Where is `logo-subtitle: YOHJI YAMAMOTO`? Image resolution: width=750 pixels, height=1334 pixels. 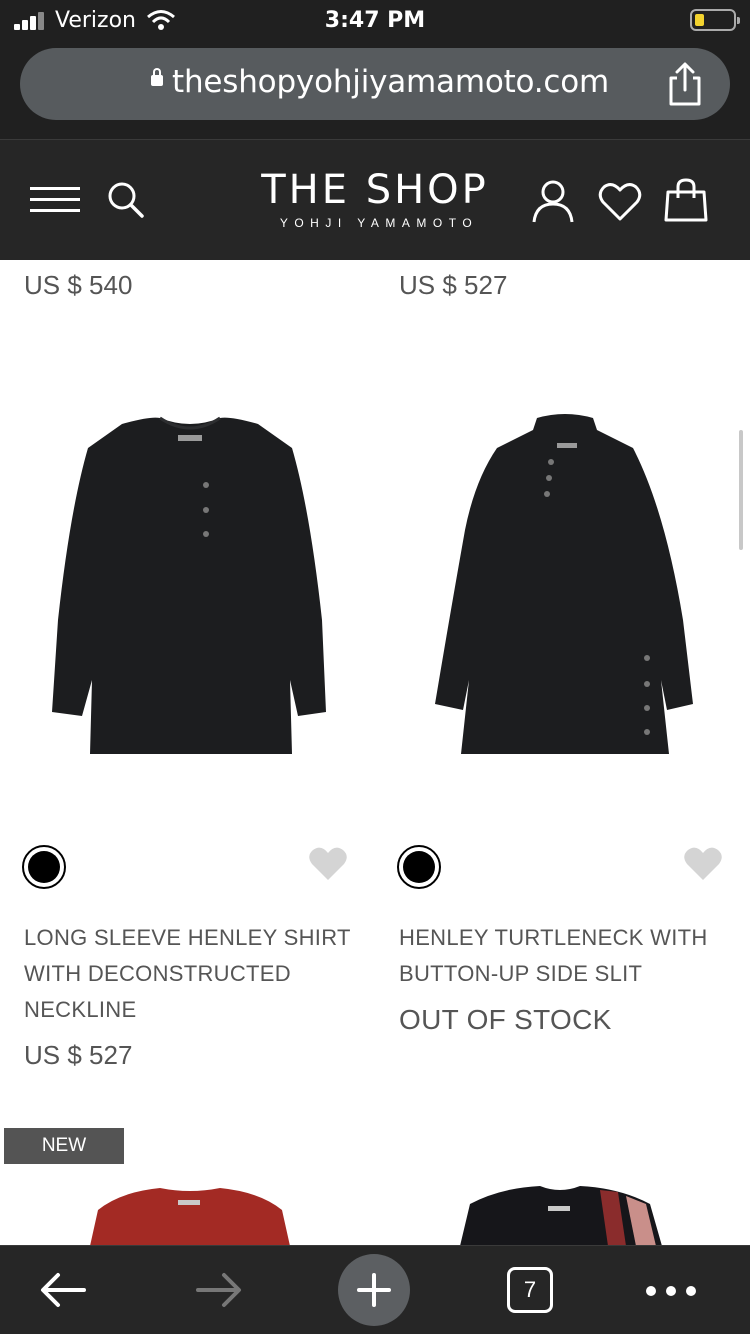
logo-subtitle: YOHJI YAMAMOTO is located at coordinates (379, 223).